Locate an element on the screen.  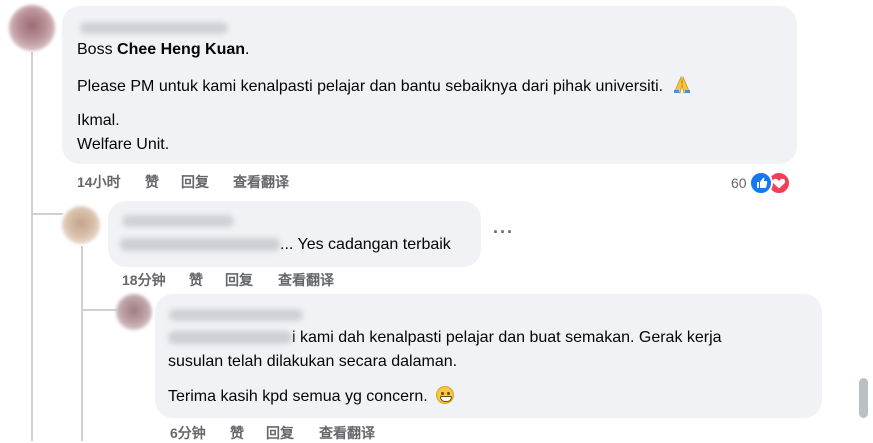
reaction-count: 60 is located at coordinates (739, 183).